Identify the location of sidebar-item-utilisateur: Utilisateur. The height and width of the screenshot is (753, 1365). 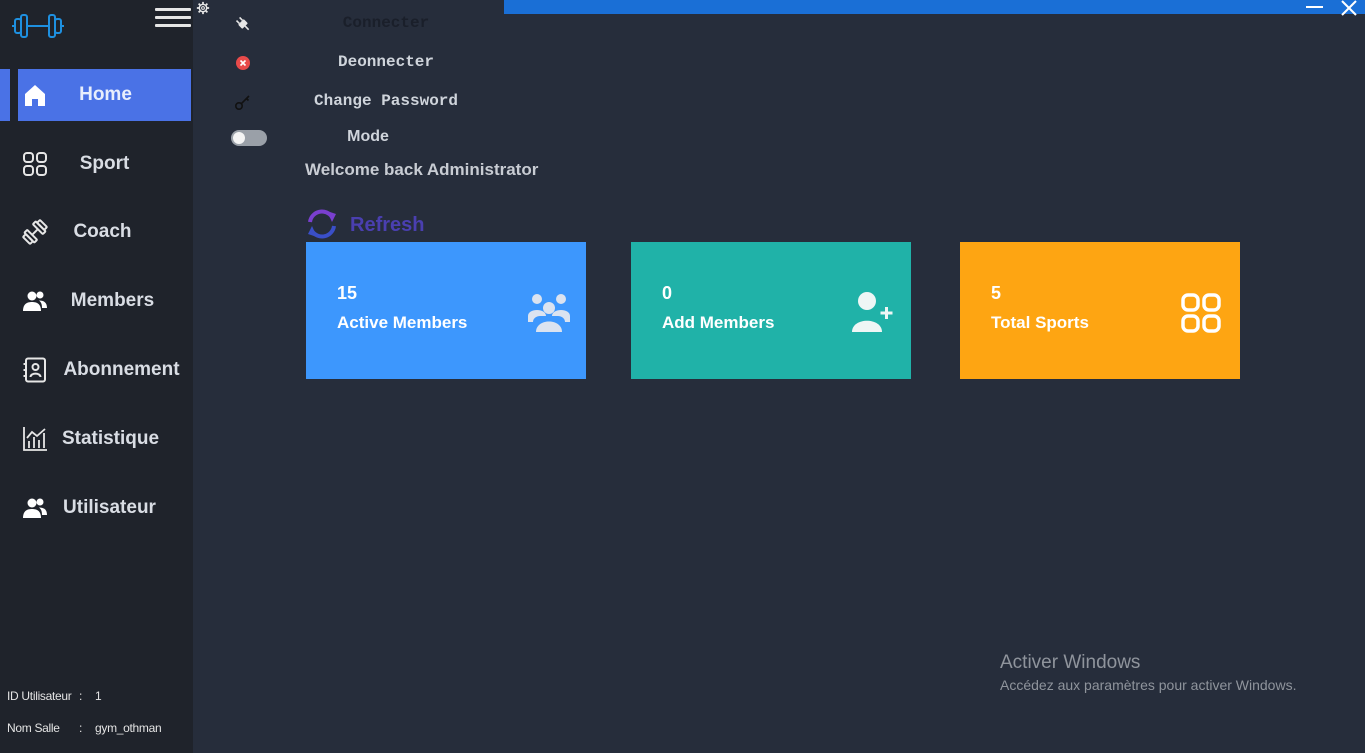
(96, 508).